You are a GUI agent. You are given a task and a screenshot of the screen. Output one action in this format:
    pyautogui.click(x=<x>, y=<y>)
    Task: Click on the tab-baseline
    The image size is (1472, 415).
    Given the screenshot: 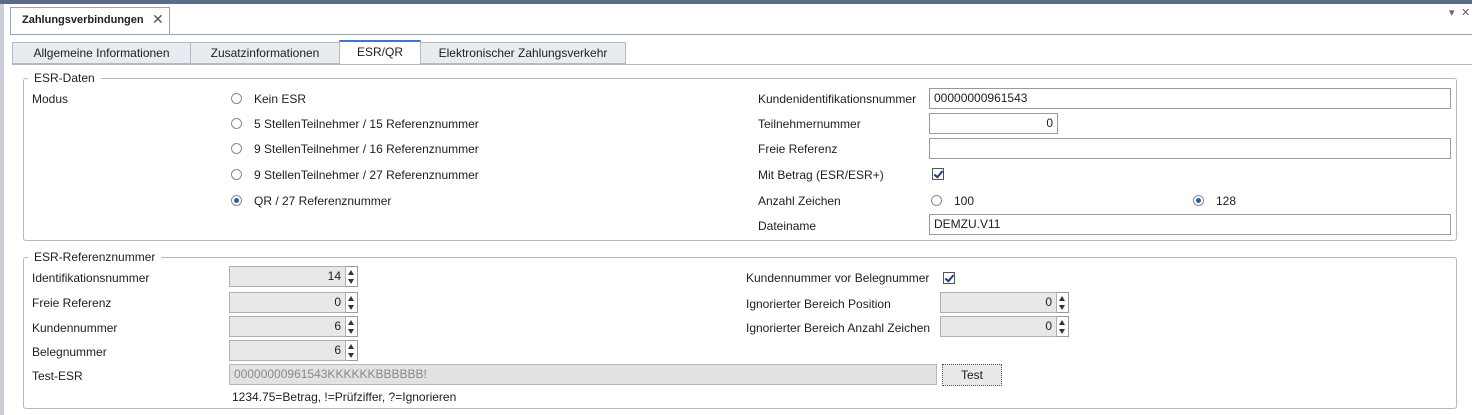 What is the action you would take?
    pyautogui.click(x=742, y=64)
    